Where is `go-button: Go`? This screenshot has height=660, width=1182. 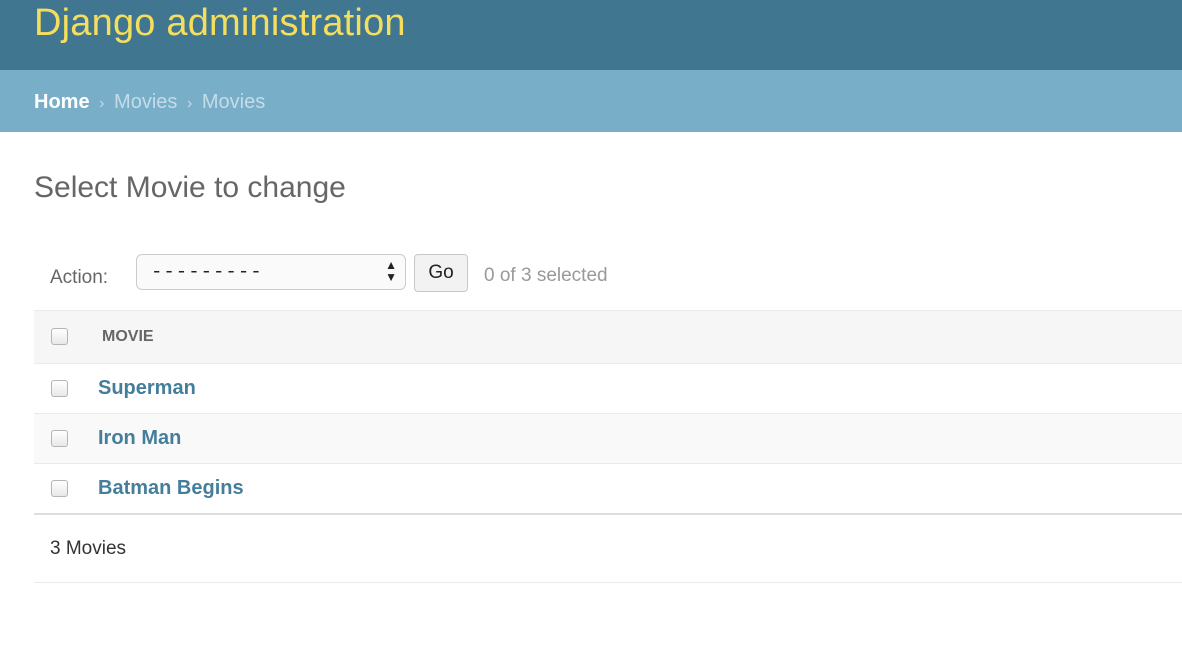 go-button: Go is located at coordinates (441, 273).